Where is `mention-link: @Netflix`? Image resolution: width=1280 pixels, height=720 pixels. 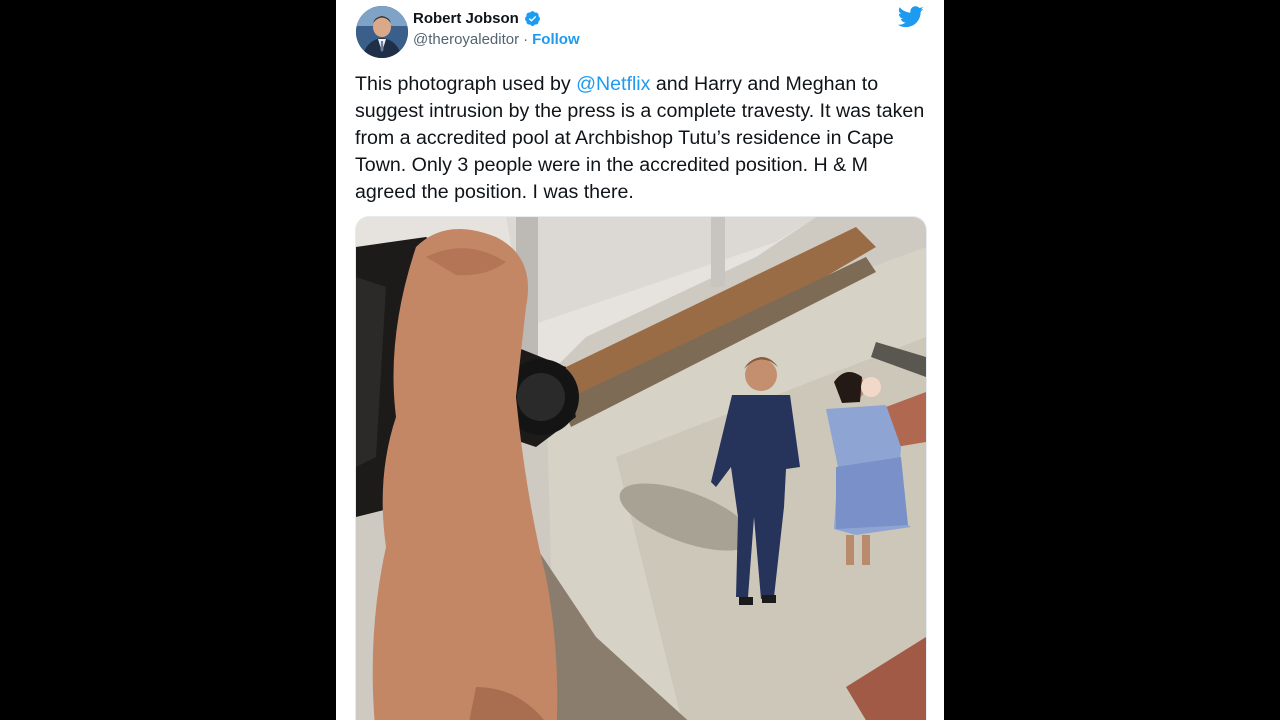 mention-link: @Netflix is located at coordinates (613, 84).